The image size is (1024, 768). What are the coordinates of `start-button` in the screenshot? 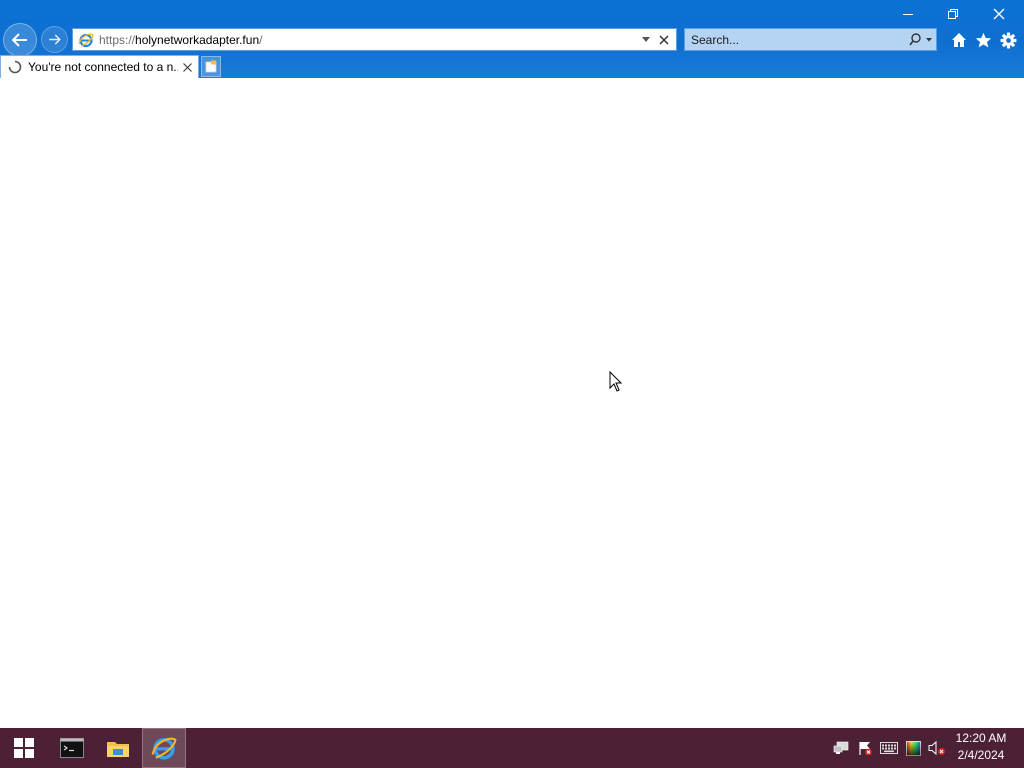 It's located at (24, 748).